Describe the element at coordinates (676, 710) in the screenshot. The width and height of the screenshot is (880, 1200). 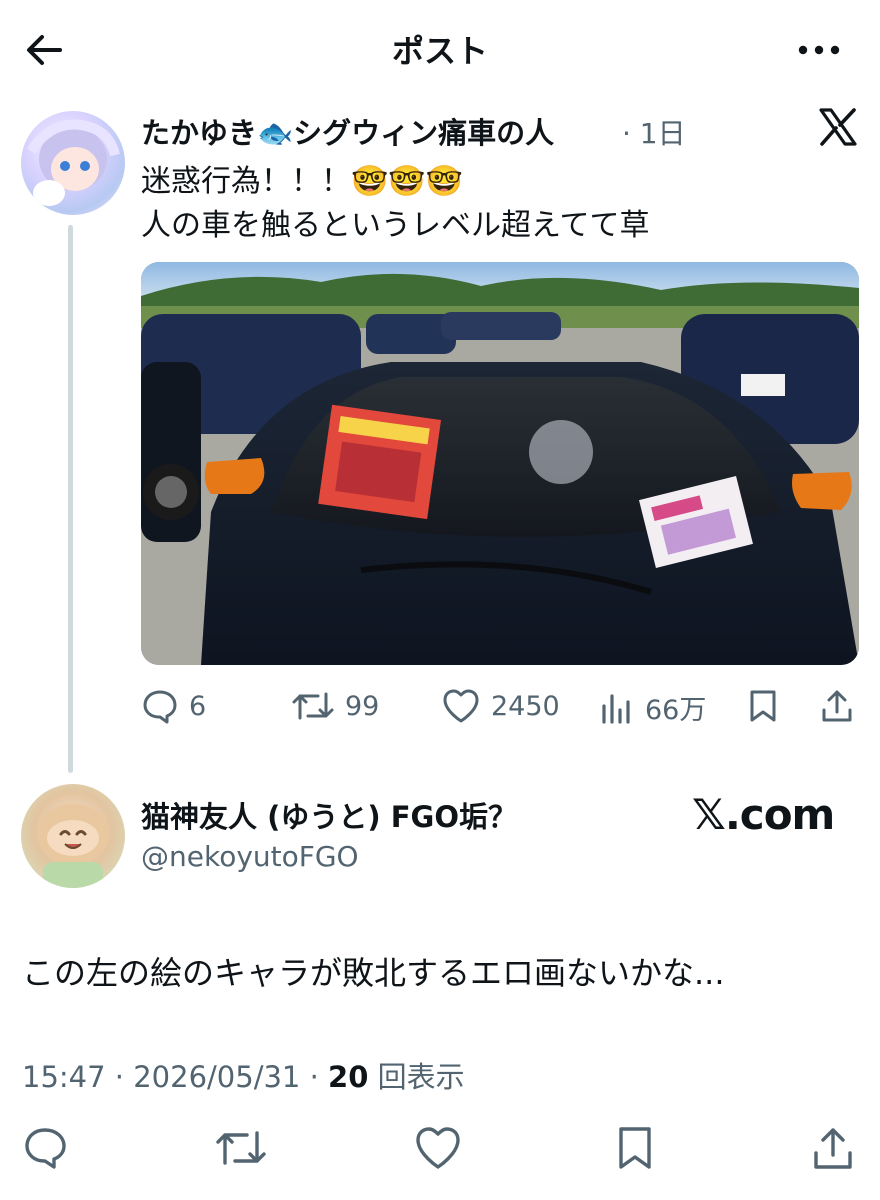
I see `views-count: 66万` at that location.